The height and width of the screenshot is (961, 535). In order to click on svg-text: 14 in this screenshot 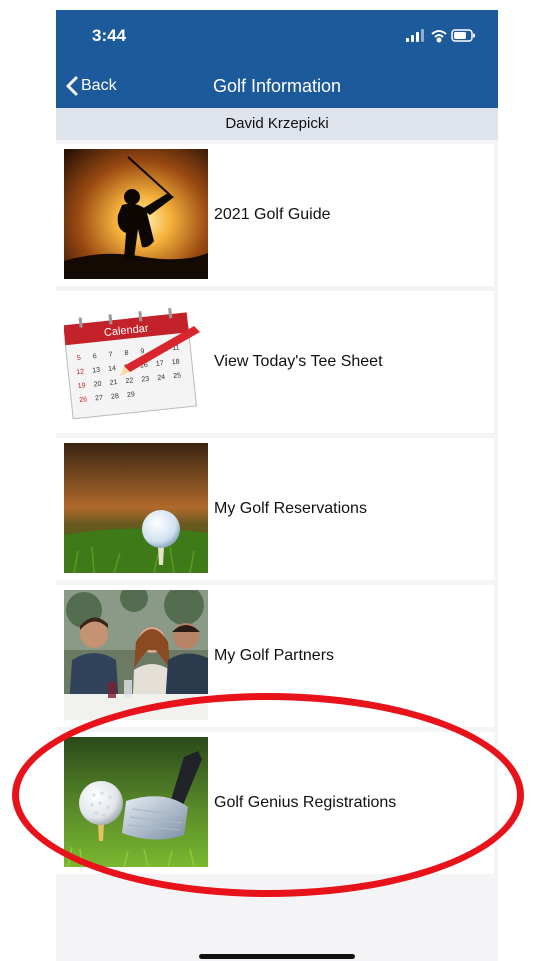, I will do `click(112, 369)`.